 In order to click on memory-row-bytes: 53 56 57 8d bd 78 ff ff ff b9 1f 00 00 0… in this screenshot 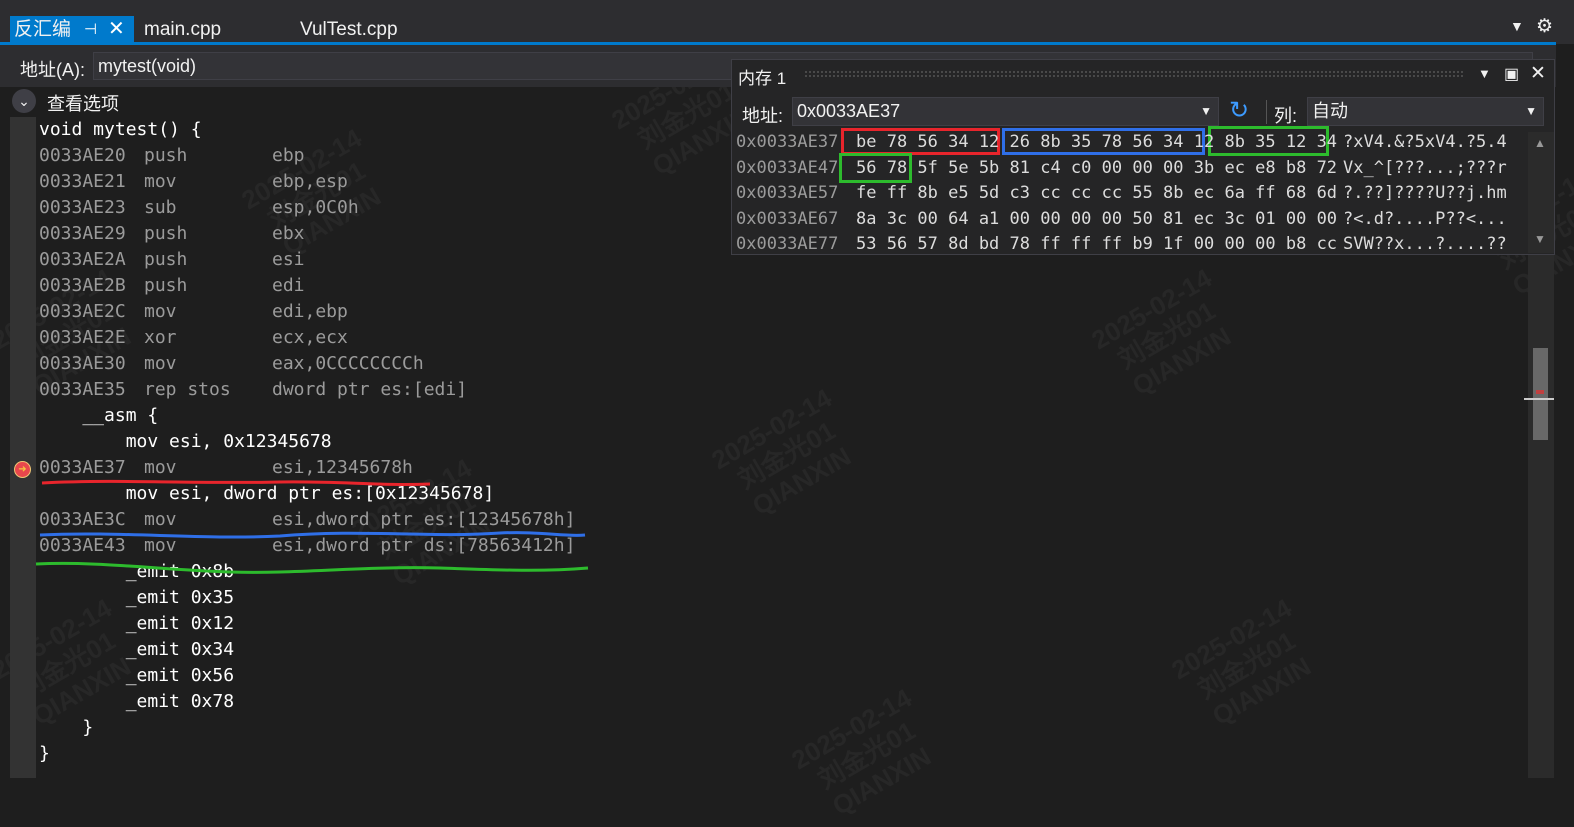, I will do `click(1097, 244)`.